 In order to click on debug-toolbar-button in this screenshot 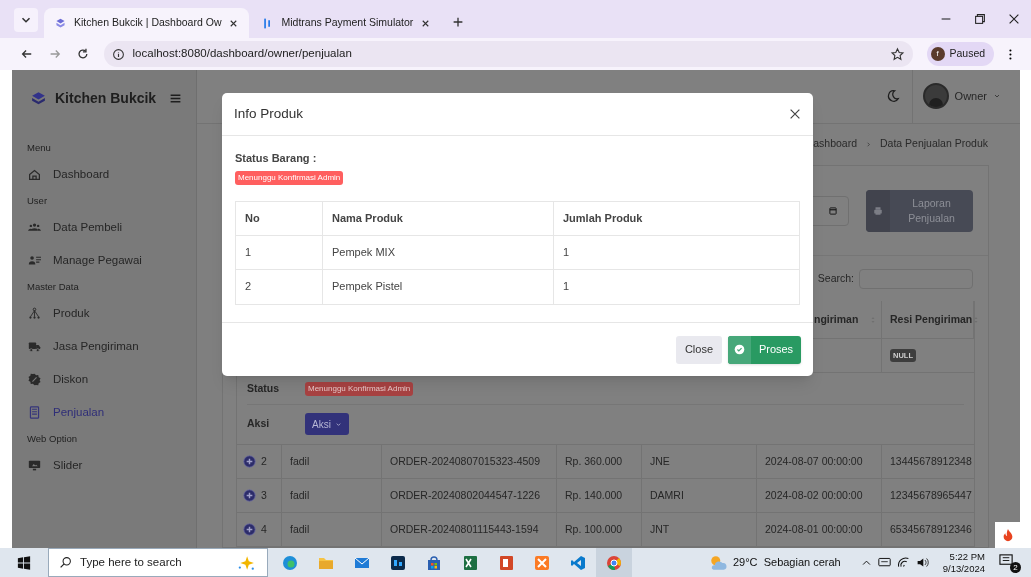, I will do `click(1007, 535)`.